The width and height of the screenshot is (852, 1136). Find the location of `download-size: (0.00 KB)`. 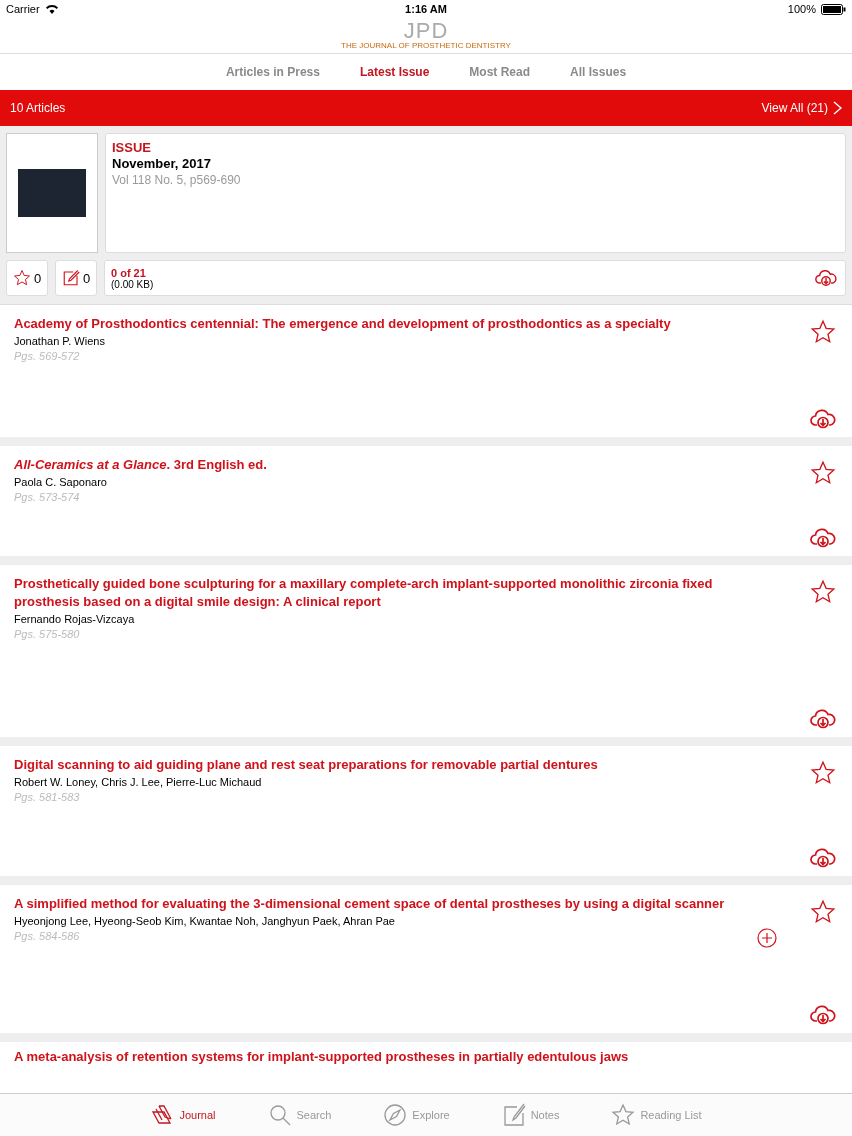

download-size: (0.00 KB) is located at coordinates (132, 284).